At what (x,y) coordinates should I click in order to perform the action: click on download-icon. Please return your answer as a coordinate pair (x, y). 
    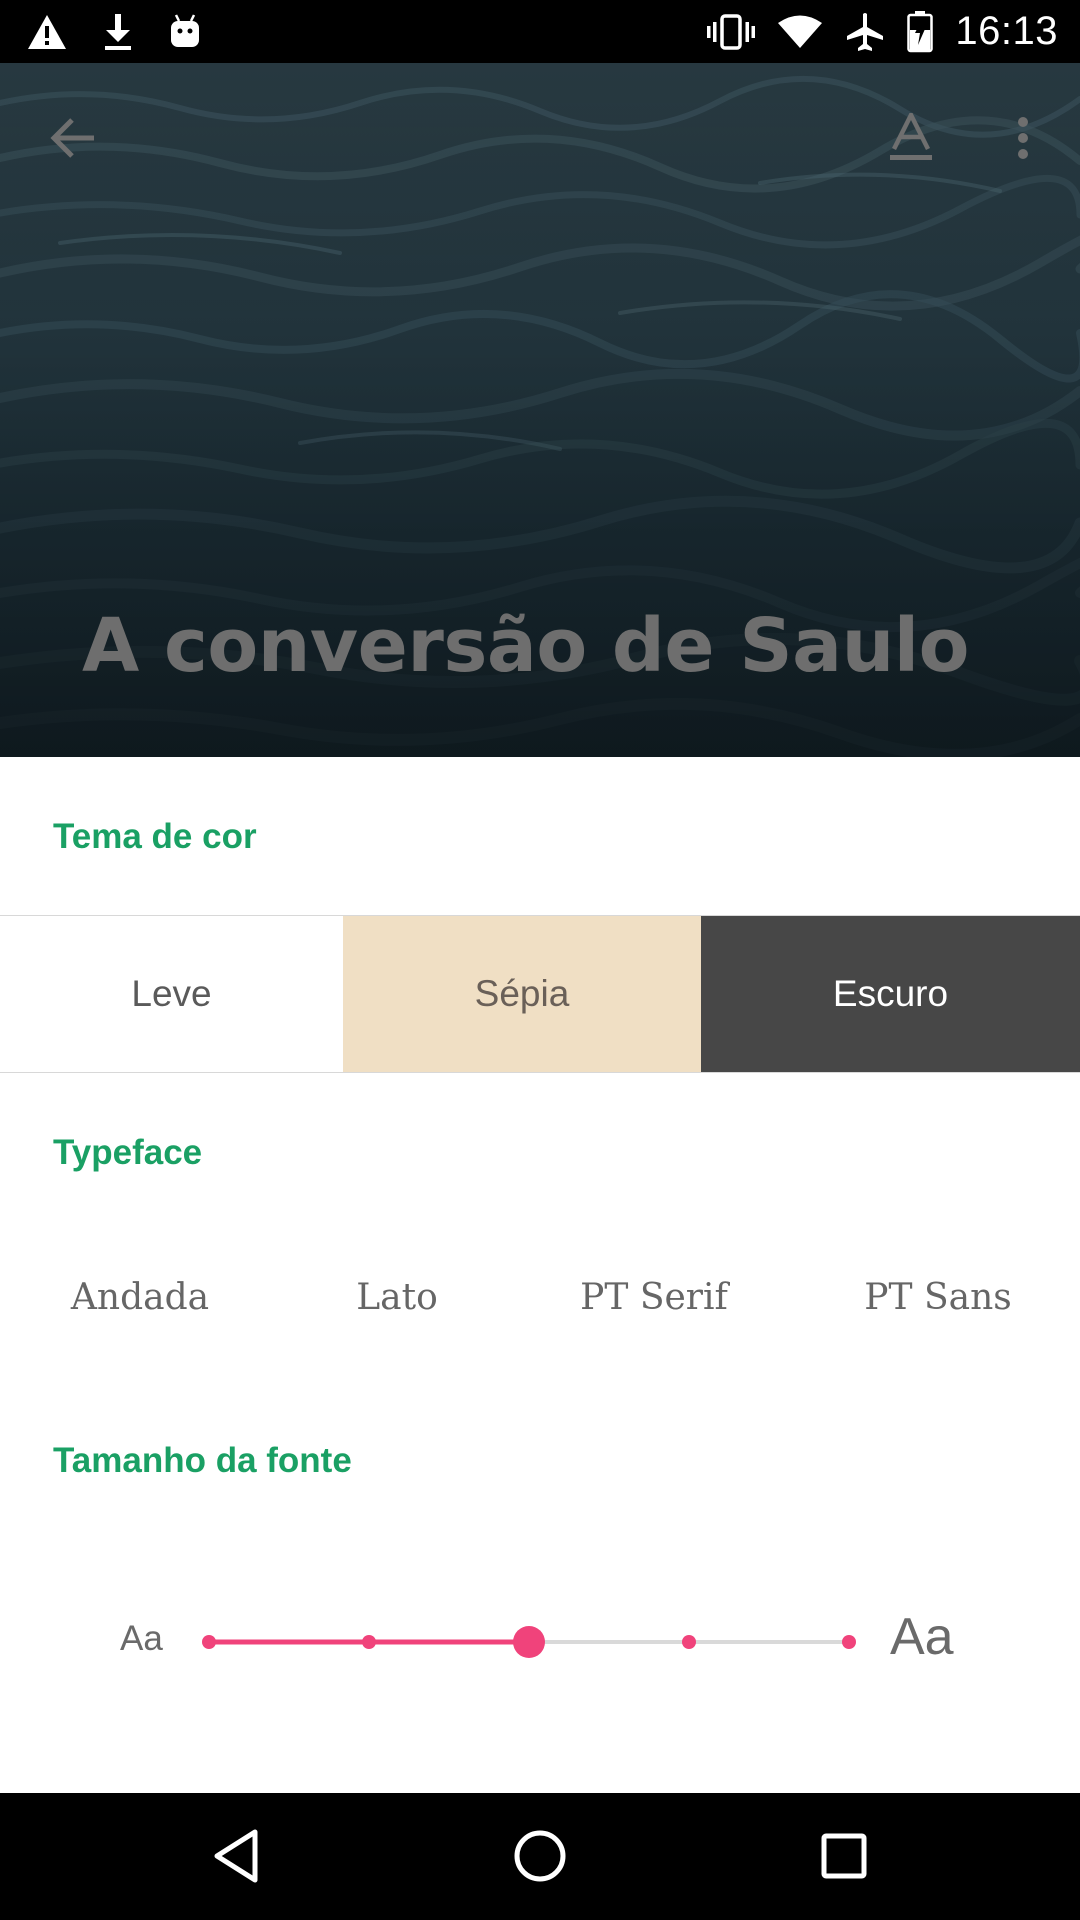
    Looking at the image, I should click on (118, 32).